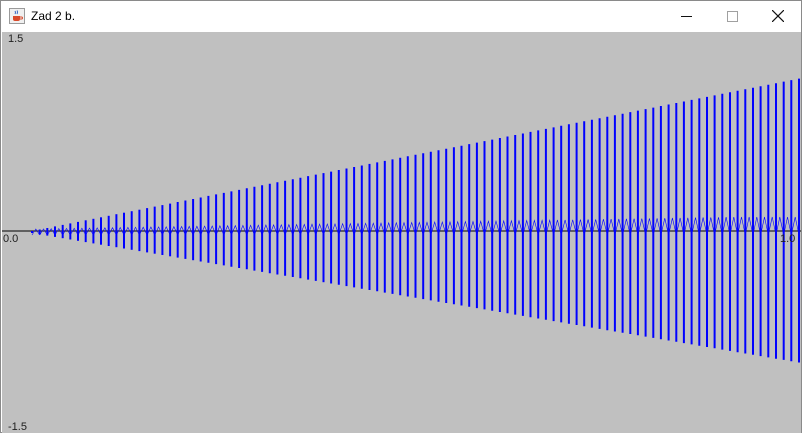 The width and height of the screenshot is (802, 433). I want to click on close-button, so click(778, 16).